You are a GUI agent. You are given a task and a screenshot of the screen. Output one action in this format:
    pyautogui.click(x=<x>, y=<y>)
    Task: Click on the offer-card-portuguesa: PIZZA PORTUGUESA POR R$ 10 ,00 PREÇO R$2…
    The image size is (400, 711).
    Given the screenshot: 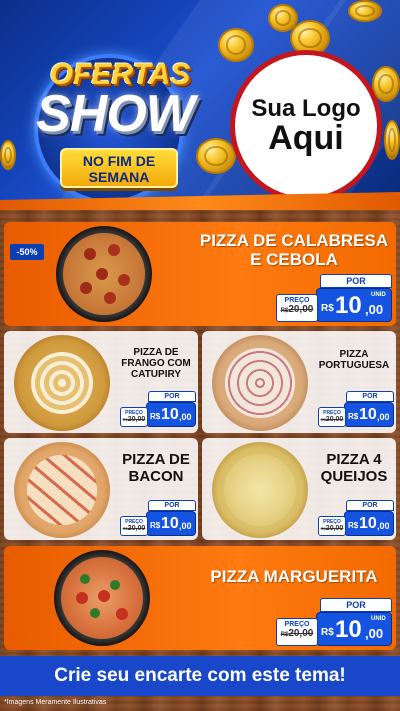 What is the action you would take?
    pyautogui.click(x=299, y=382)
    